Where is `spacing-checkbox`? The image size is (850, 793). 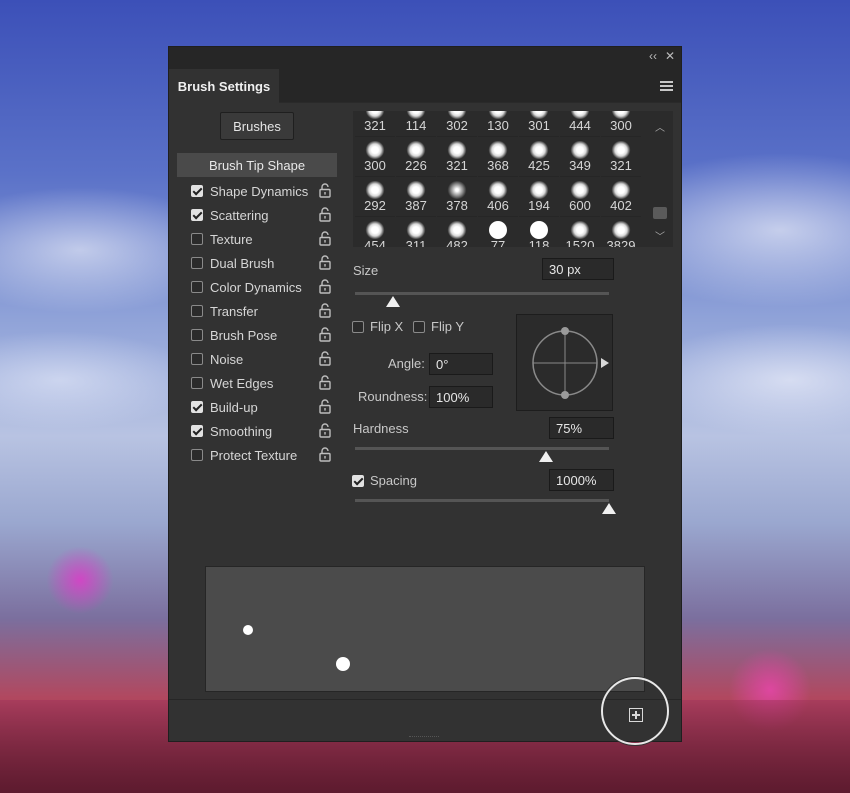
spacing-checkbox is located at coordinates (358, 481).